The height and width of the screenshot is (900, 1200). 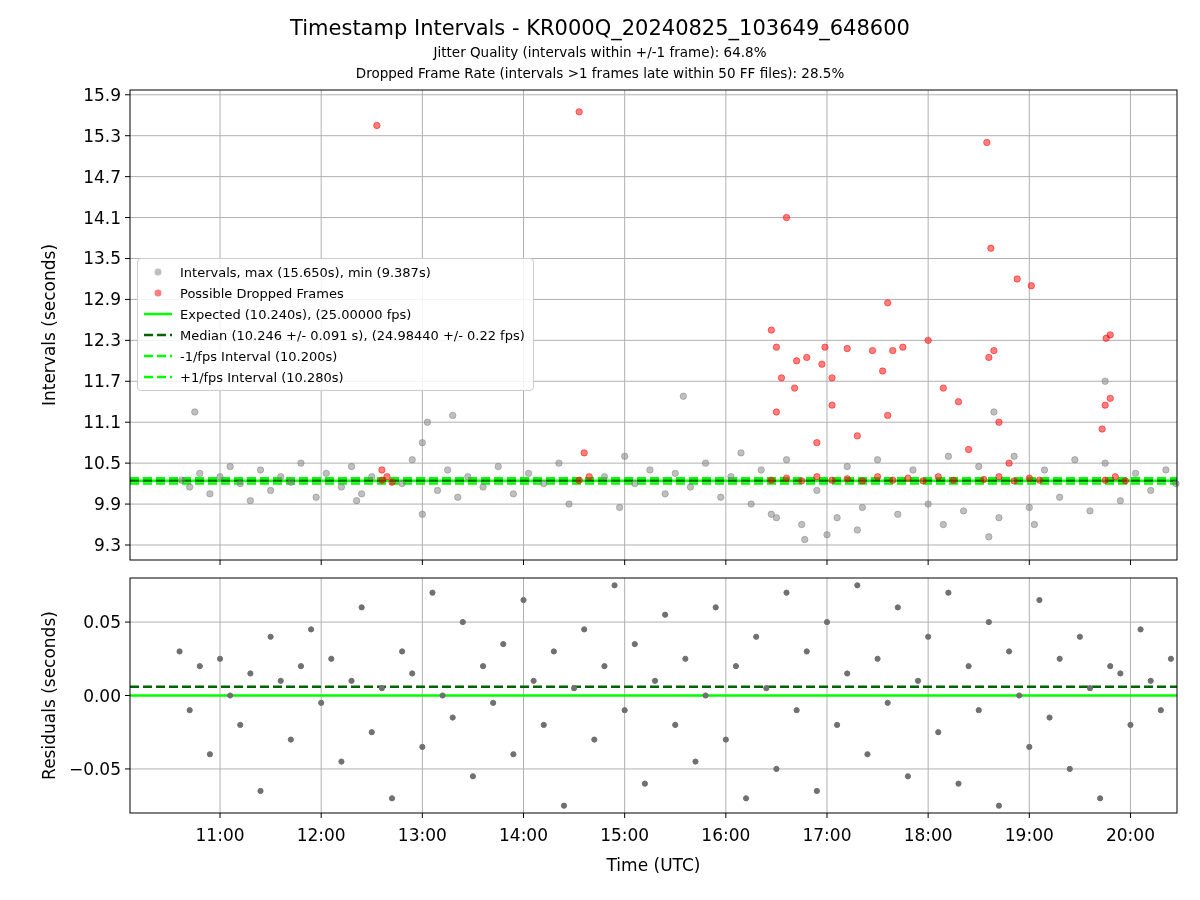 What do you see at coordinates (600, 73) in the screenshot?
I see `chart-subtitle: Dropped Frame Rate (intervals >1 frames late within 50 FF files): 28.5%` at bounding box center [600, 73].